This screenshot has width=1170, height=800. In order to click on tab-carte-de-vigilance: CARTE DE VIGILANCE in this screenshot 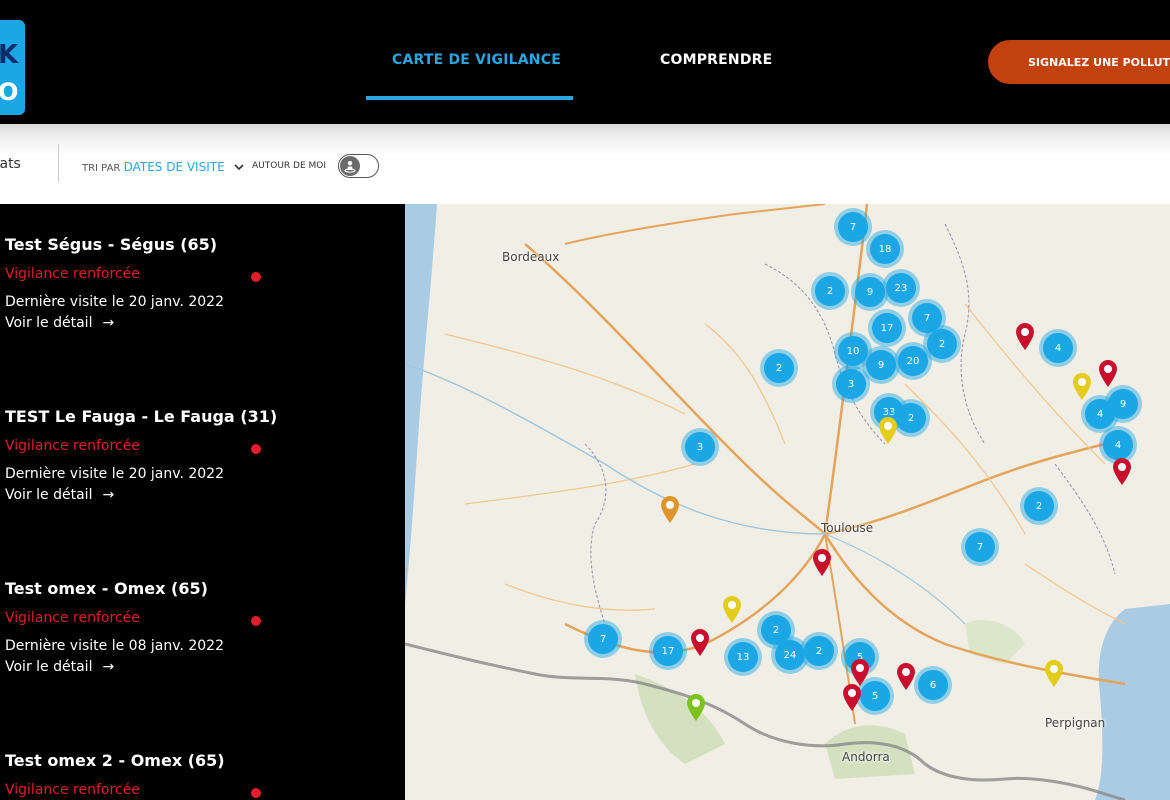, I will do `click(476, 60)`.